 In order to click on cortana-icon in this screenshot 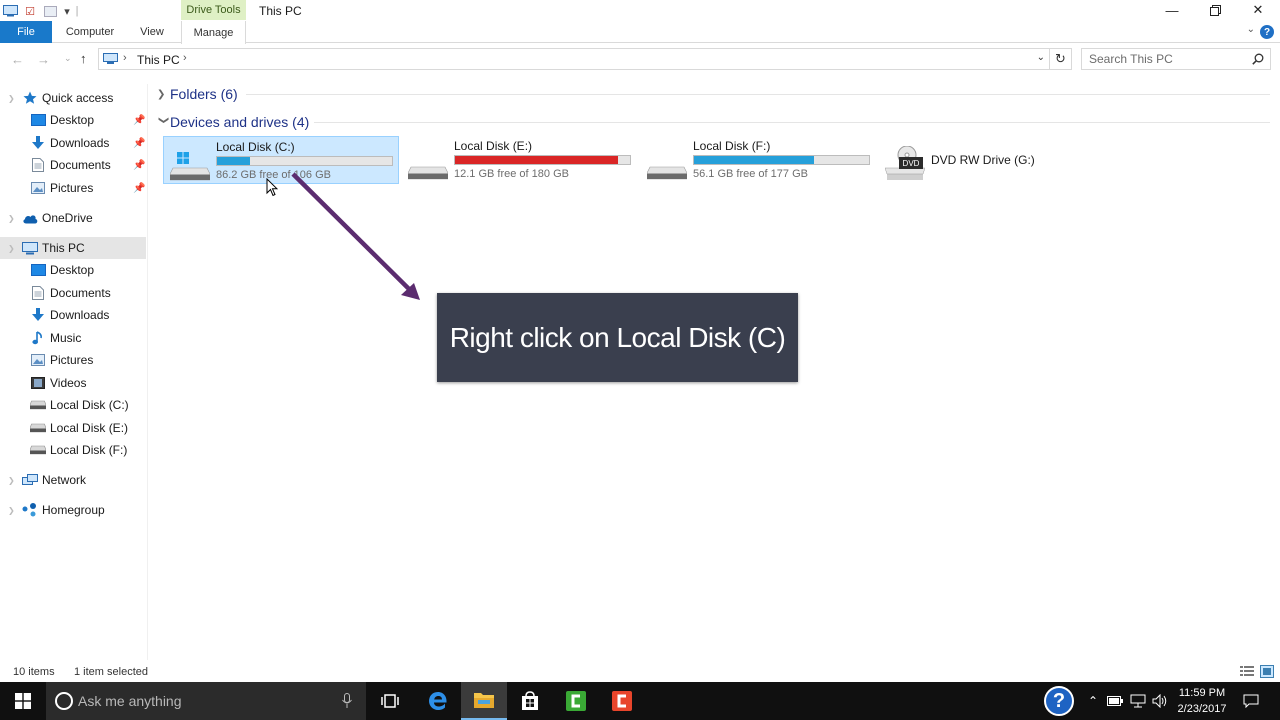, I will do `click(64, 701)`.